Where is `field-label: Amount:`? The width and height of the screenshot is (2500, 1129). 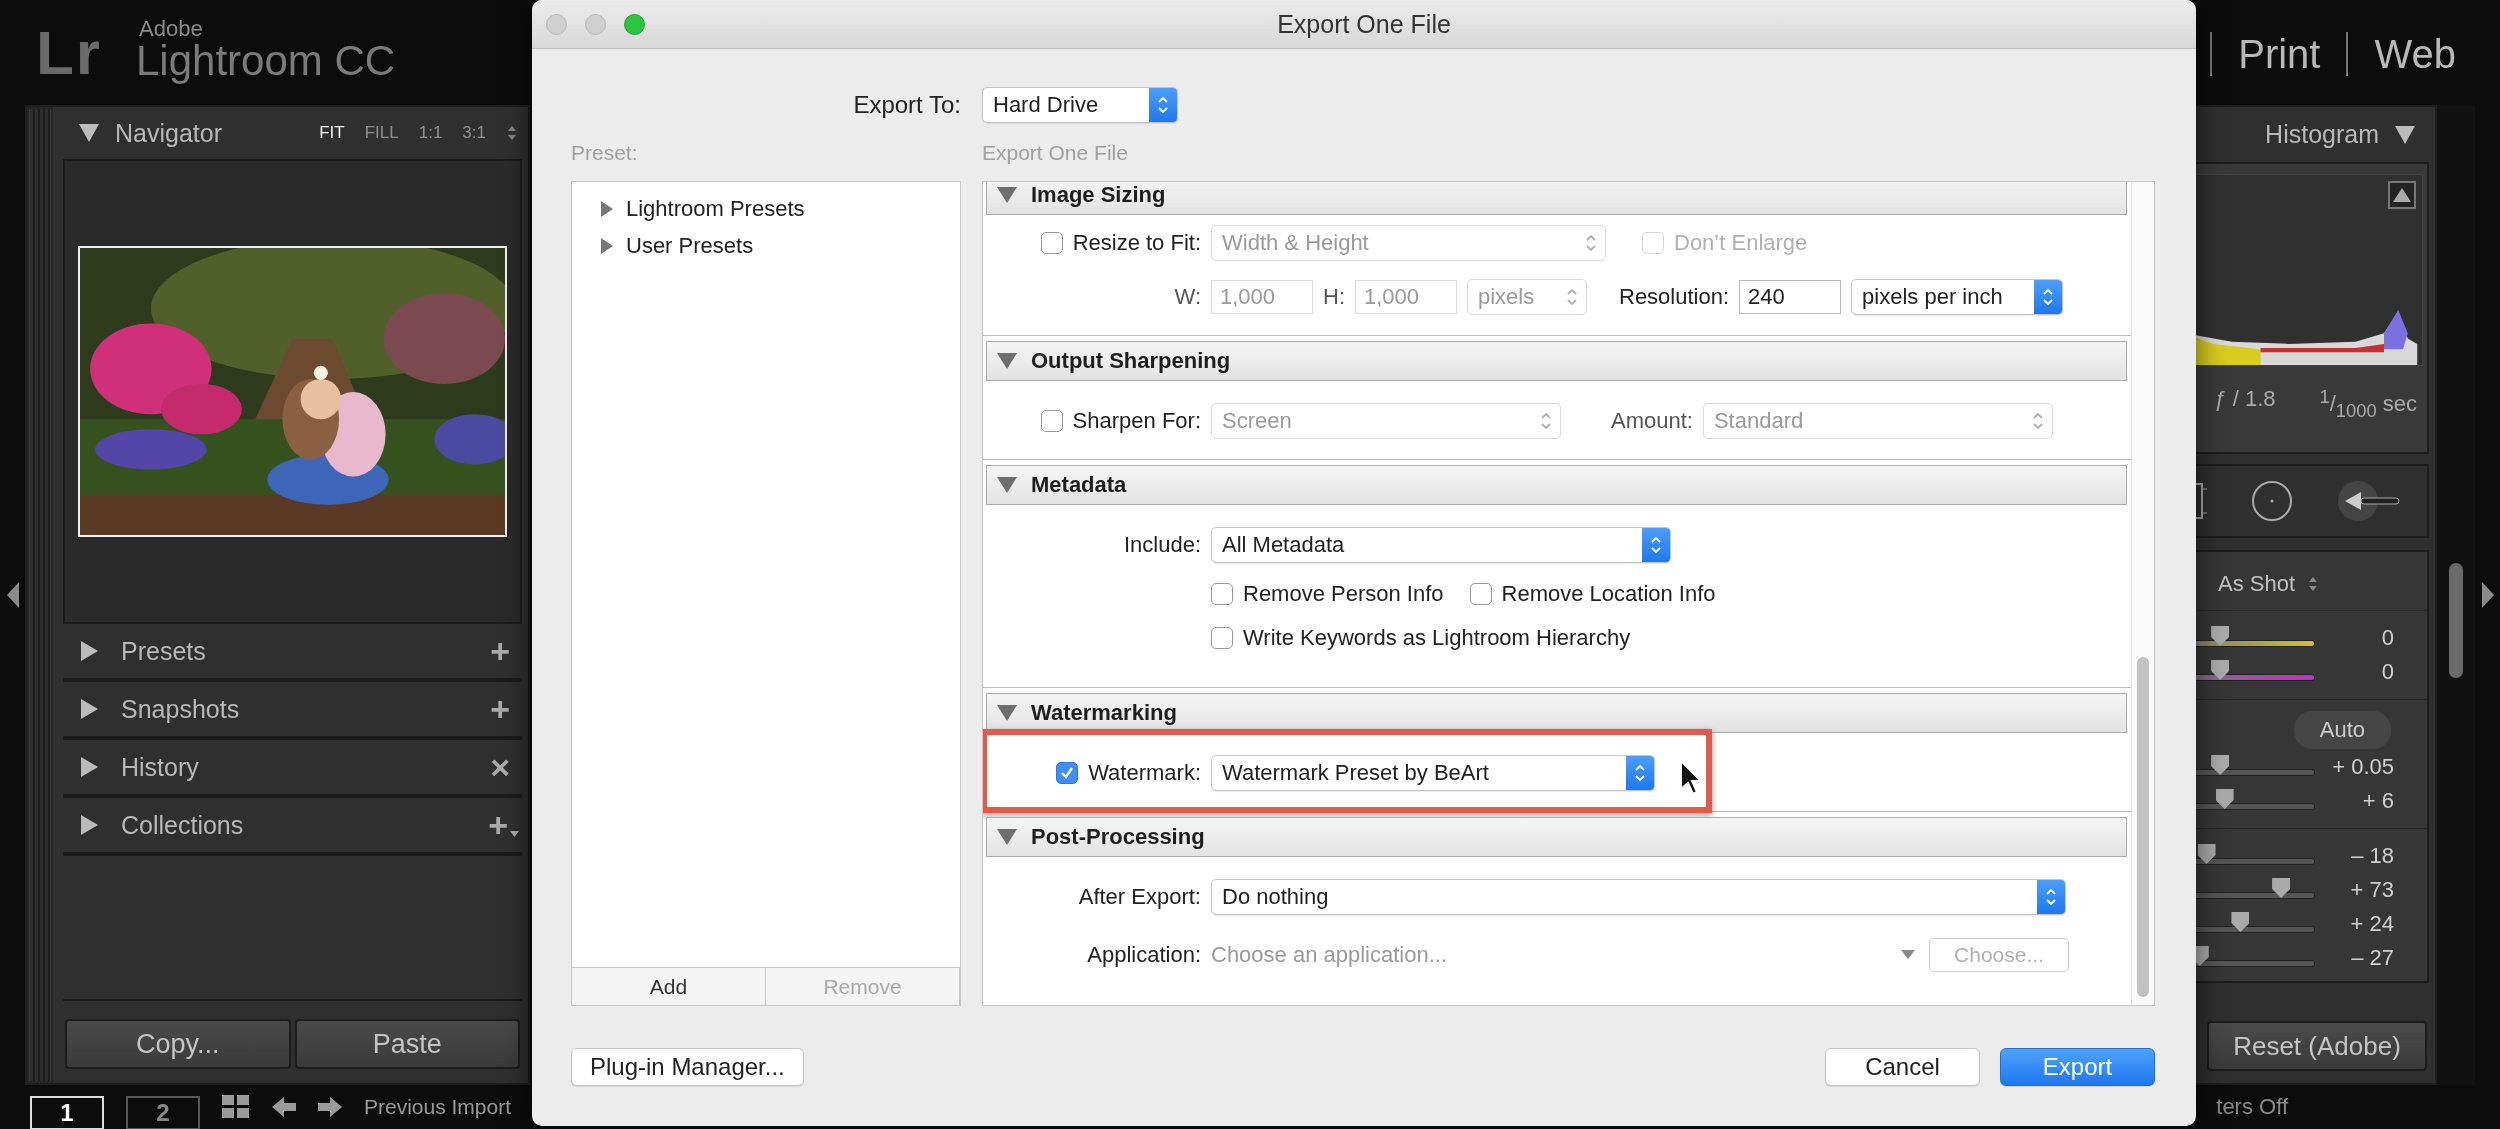
field-label: Amount: is located at coordinates (1652, 421).